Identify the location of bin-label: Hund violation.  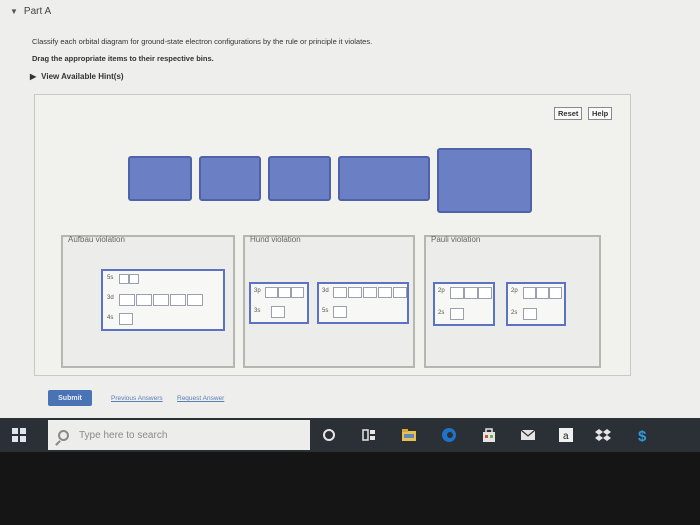
(275, 239).